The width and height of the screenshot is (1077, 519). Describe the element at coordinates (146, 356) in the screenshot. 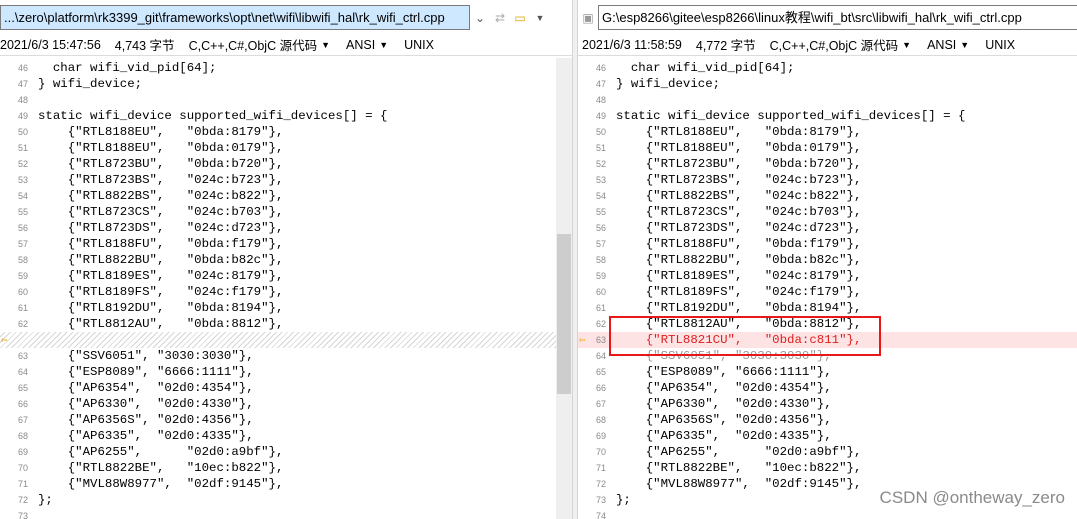

I see `code-text: {"SSV6051", "3030:3030"},` at that location.